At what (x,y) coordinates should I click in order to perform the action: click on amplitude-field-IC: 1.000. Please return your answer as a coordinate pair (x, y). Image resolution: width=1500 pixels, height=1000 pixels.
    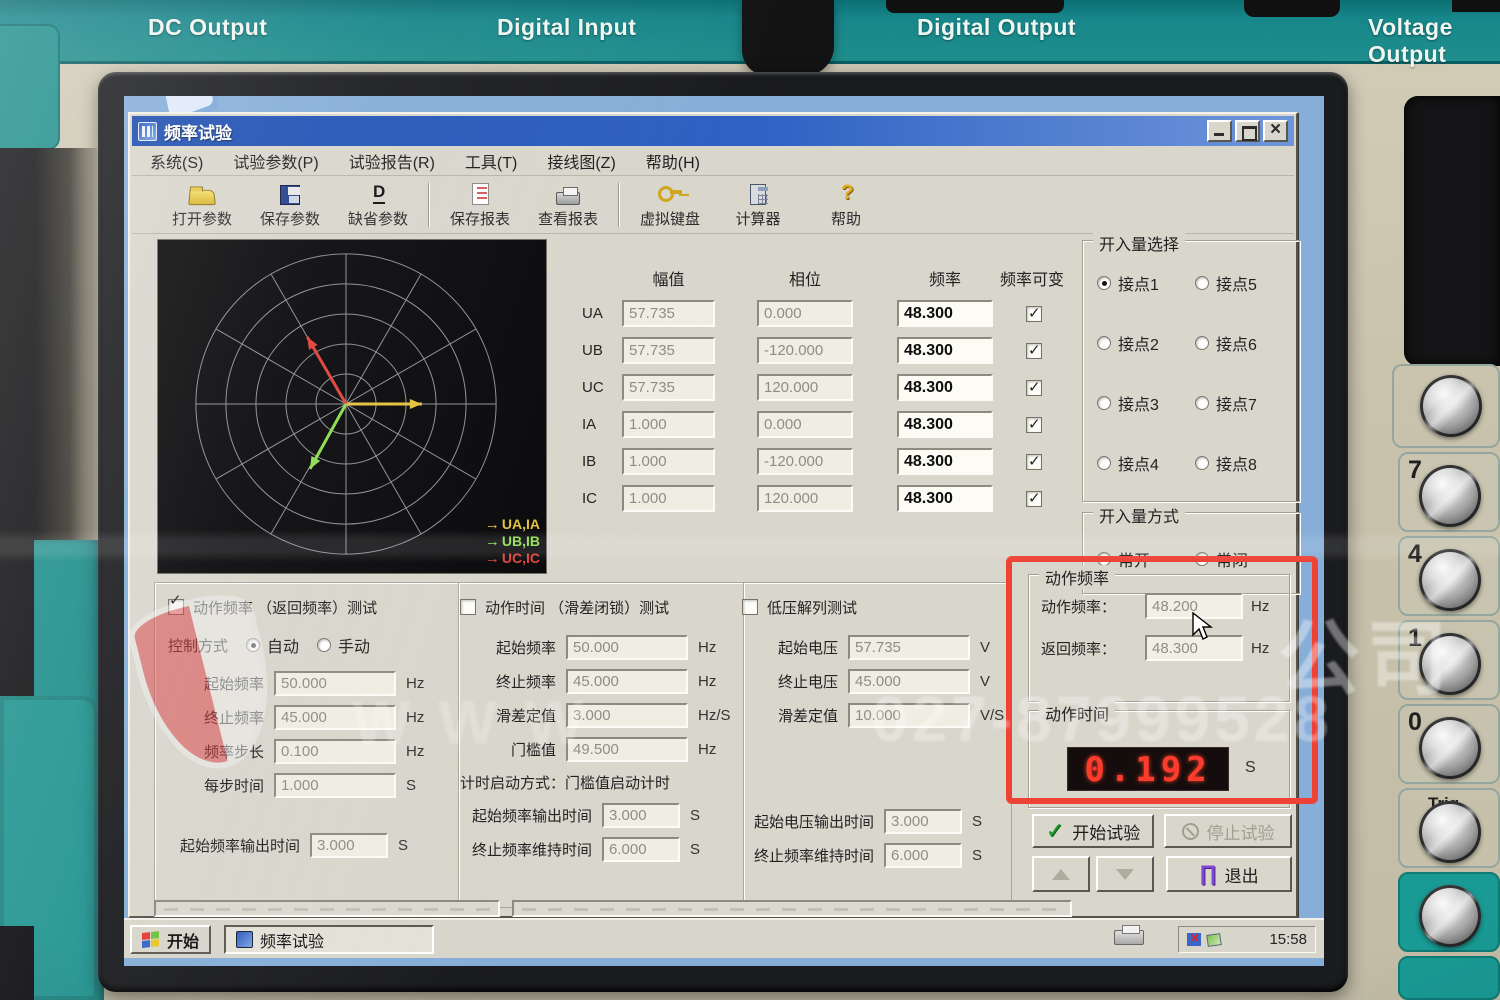
    Looking at the image, I should click on (668, 498).